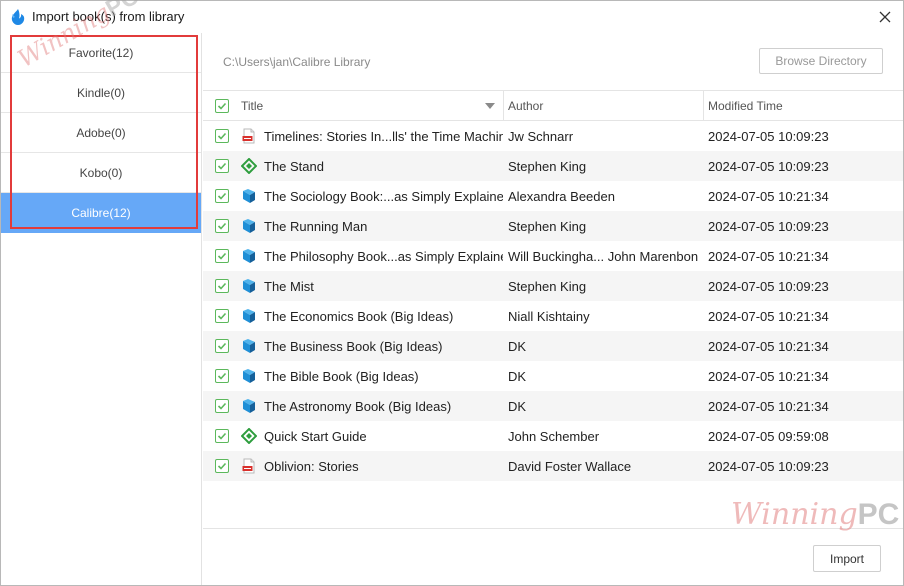  I want to click on book-title-cell: The Stand, so click(372, 166).